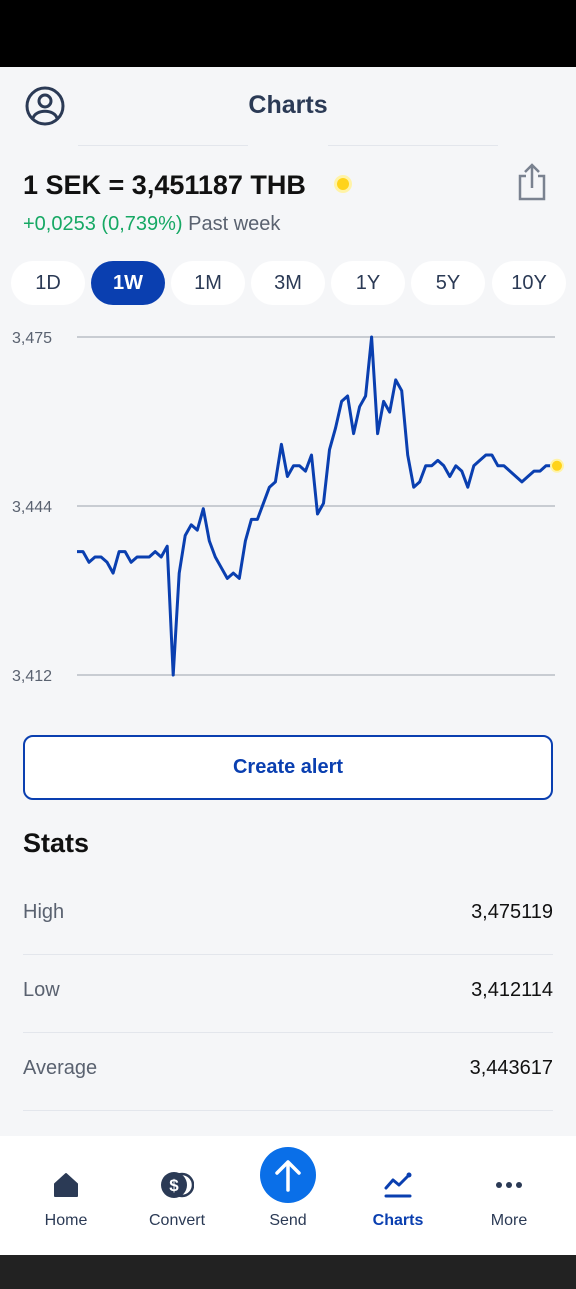 The height and width of the screenshot is (1289, 576). I want to click on period-5y-button: 5Y, so click(448, 283).